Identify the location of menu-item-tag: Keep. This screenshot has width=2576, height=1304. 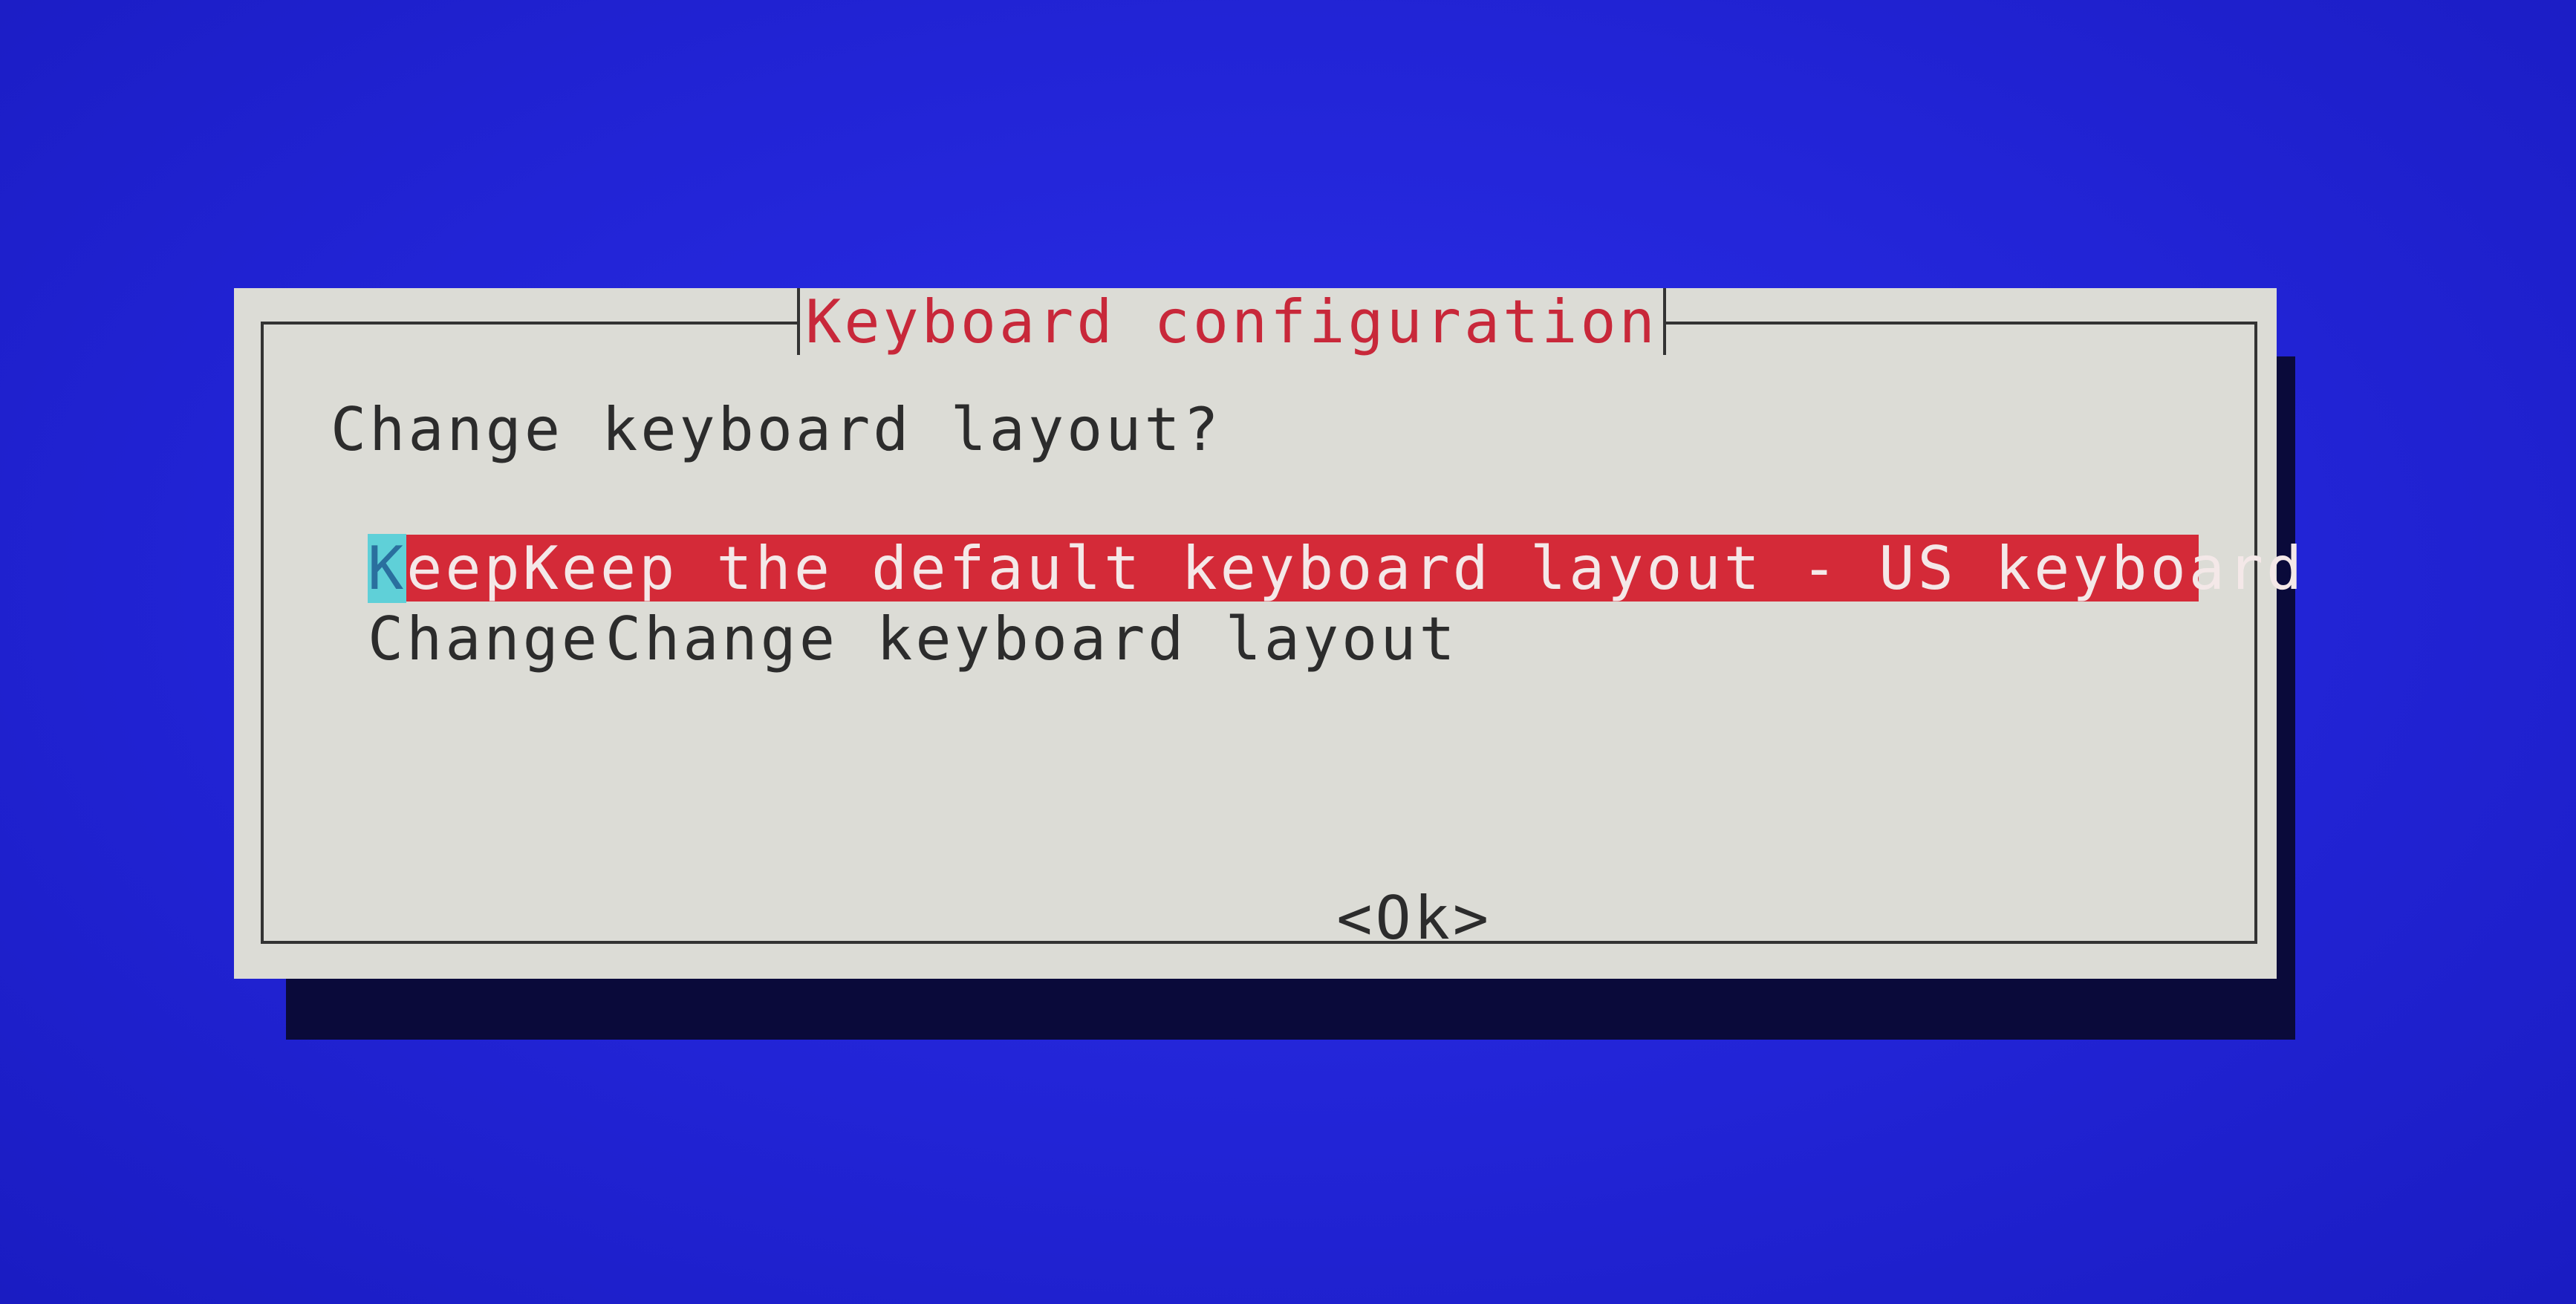
(445, 568).